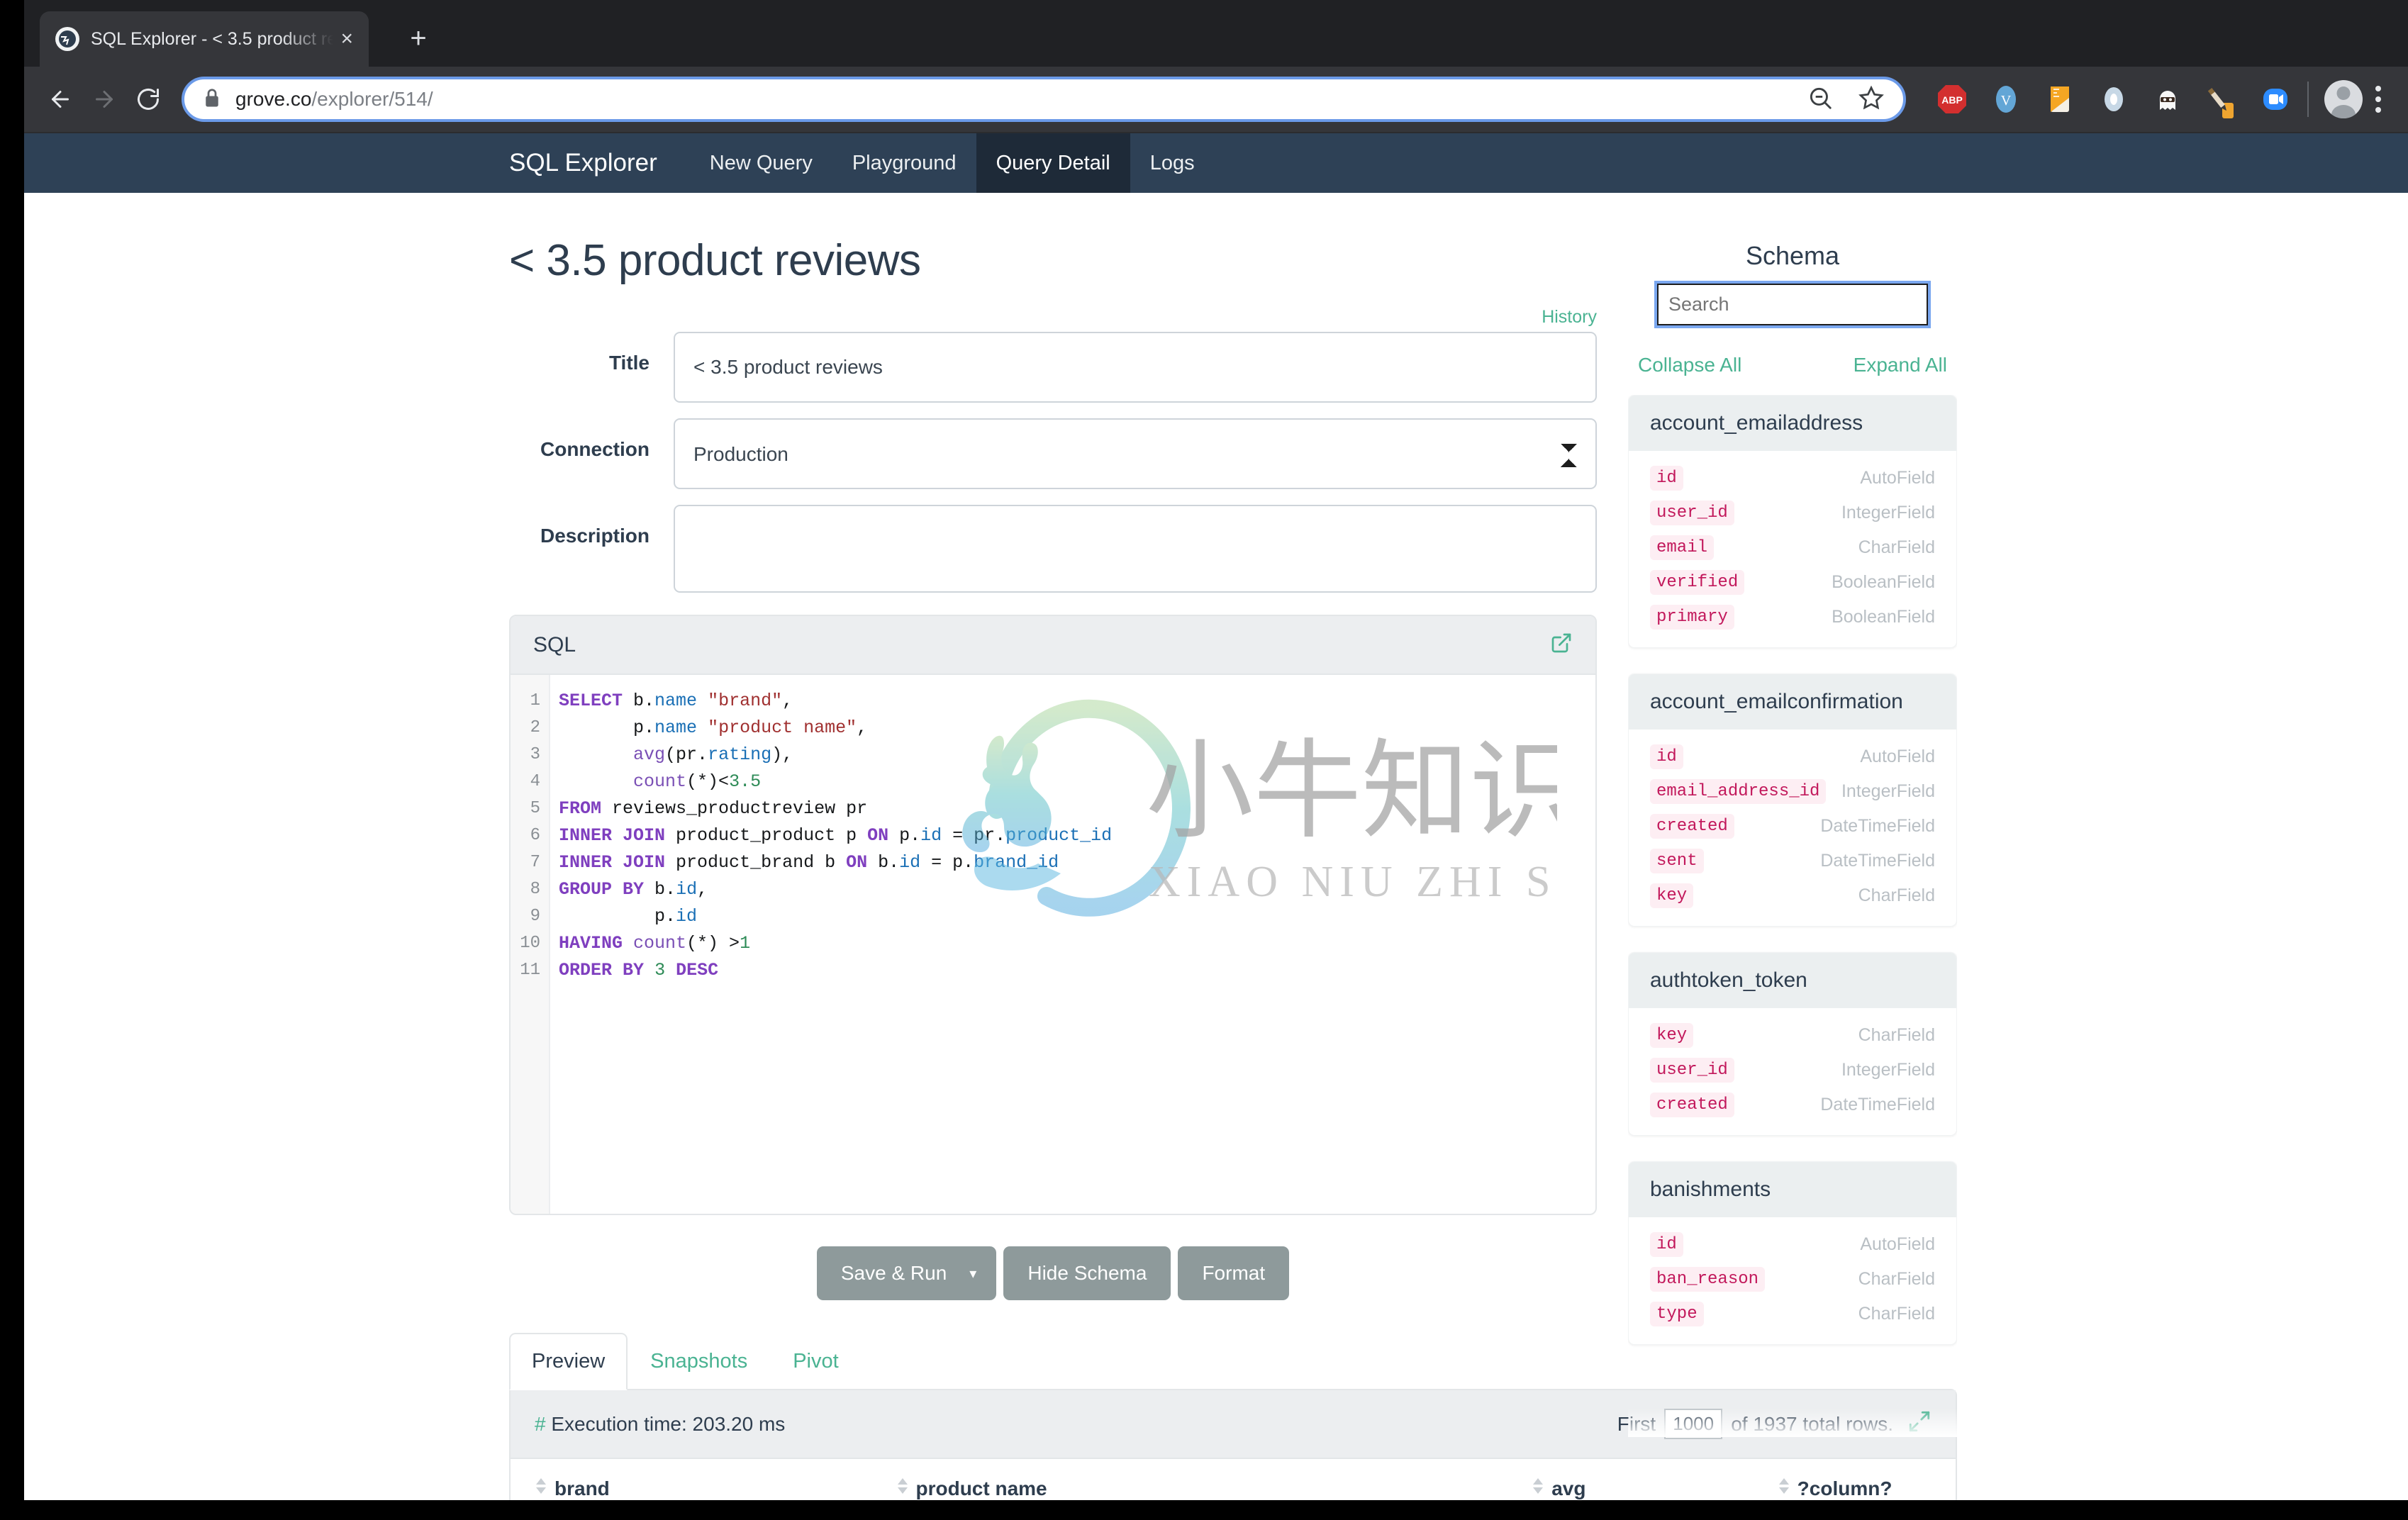  What do you see at coordinates (1692, 1070) in the screenshot?
I see `schema-field-name: user_id` at bounding box center [1692, 1070].